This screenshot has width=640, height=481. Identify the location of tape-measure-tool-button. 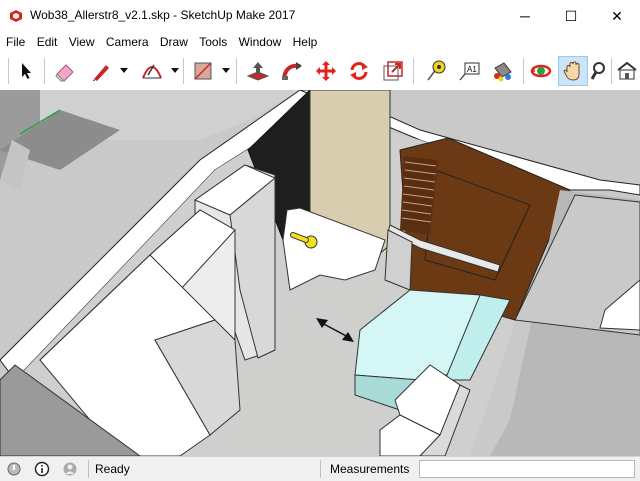
(435, 71).